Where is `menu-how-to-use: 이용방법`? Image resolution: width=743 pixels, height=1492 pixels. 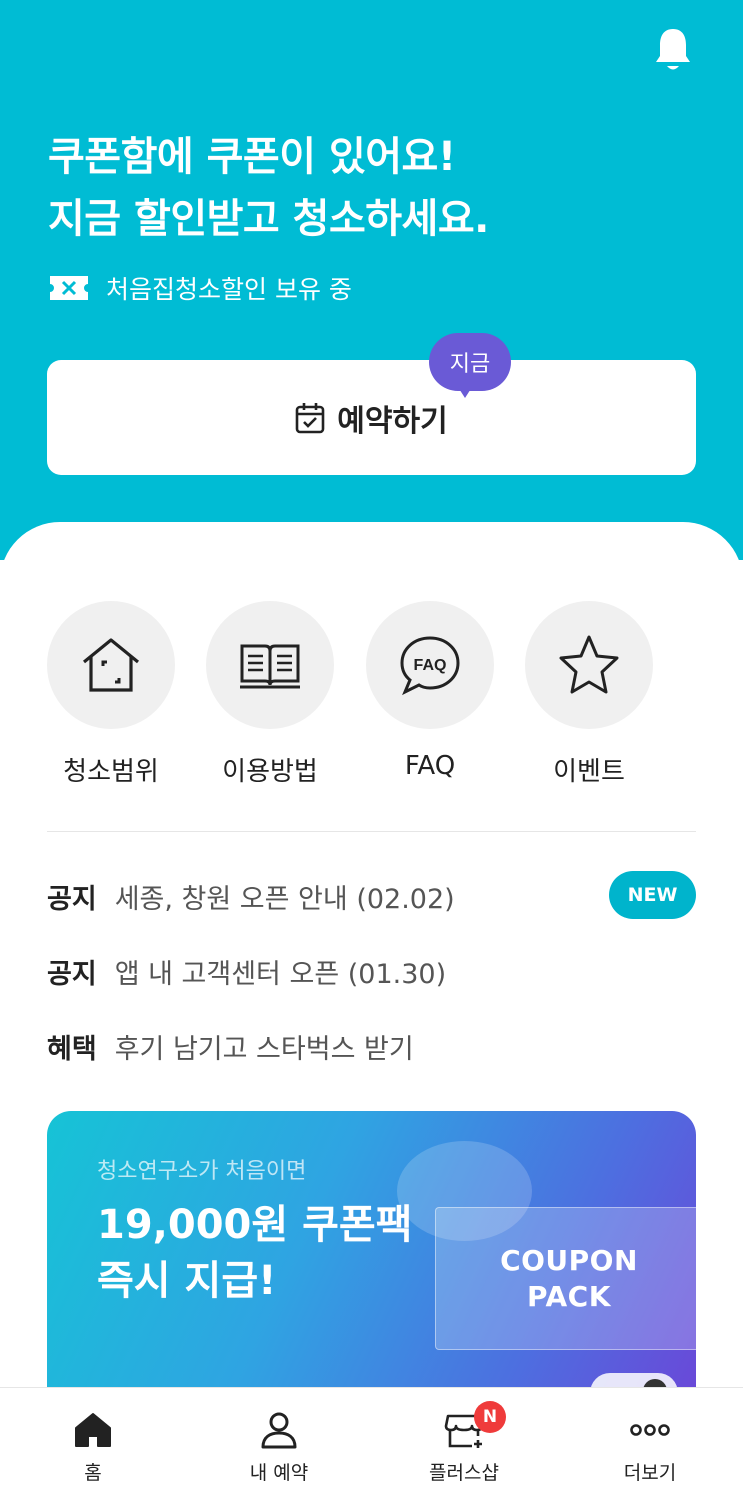 menu-how-to-use: 이용방법 is located at coordinates (270, 694).